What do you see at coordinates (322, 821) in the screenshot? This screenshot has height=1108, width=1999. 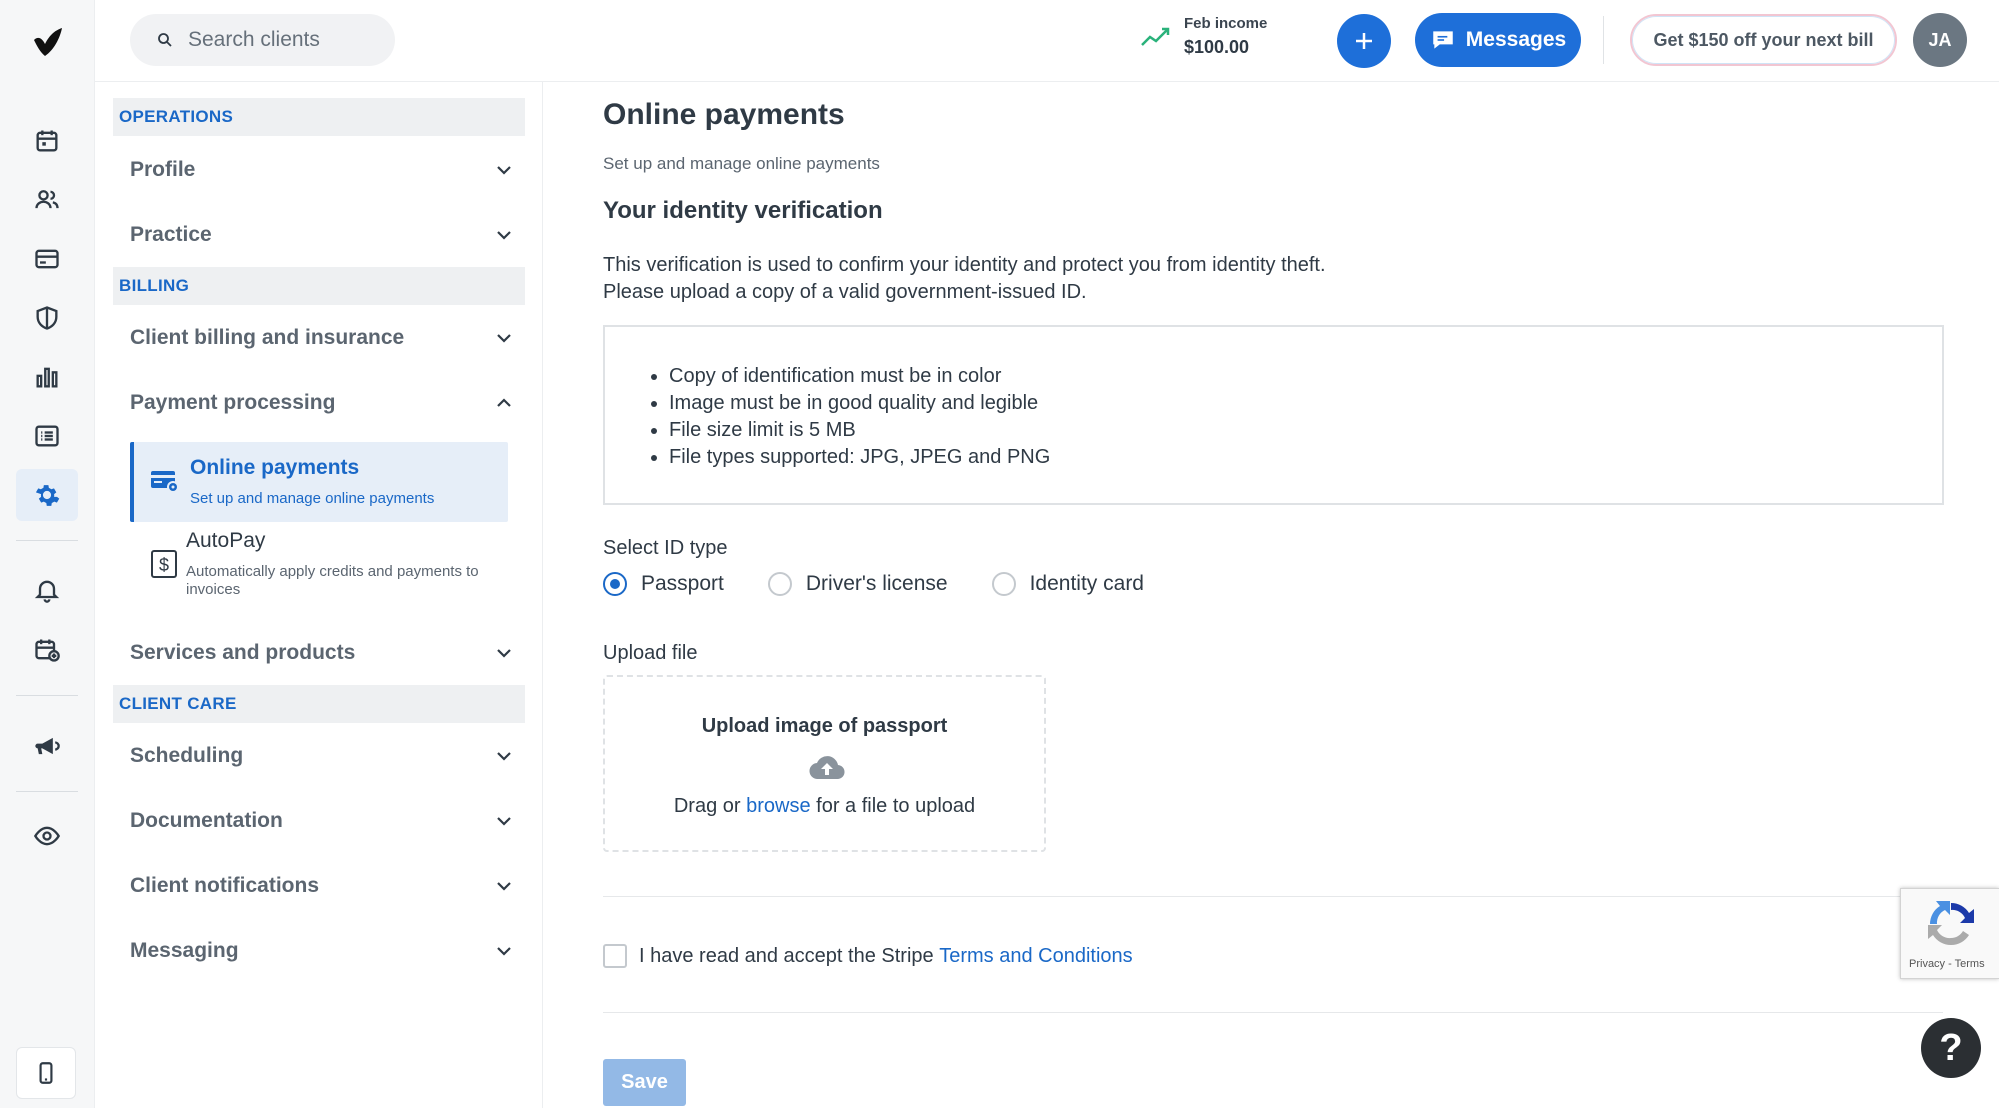 I see `sidebar-item-documentation: Documentation` at bounding box center [322, 821].